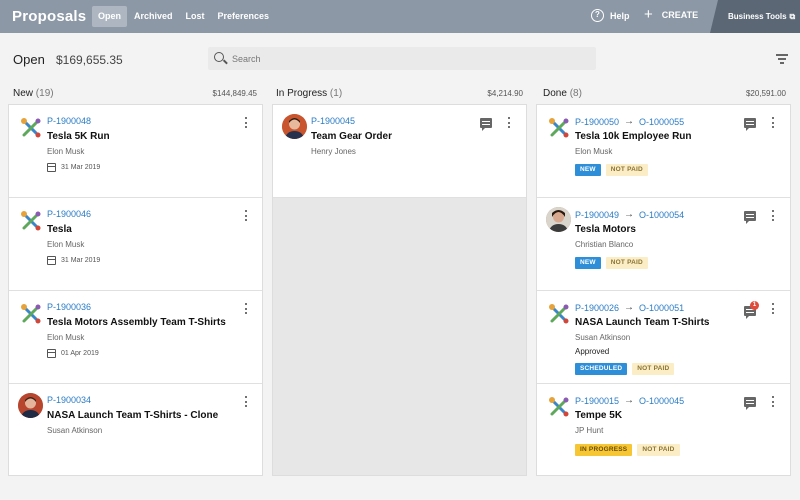  I want to click on proposal-id-link: P-1900049, so click(597, 215).